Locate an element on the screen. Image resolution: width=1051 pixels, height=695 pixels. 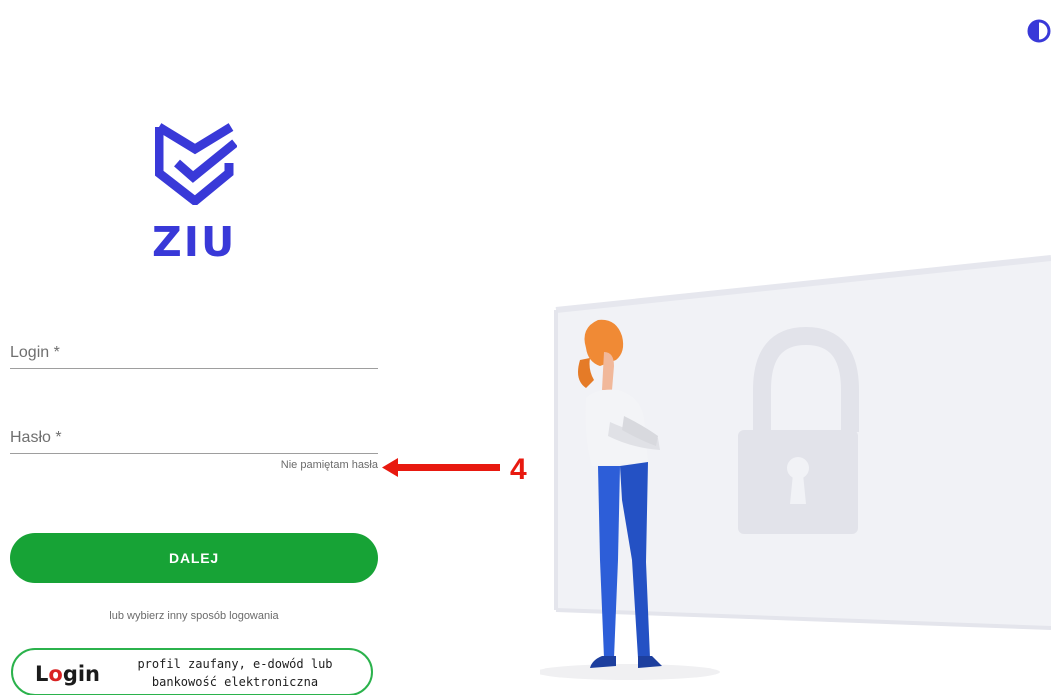
login-logo-o: o is located at coordinates (55, 674).